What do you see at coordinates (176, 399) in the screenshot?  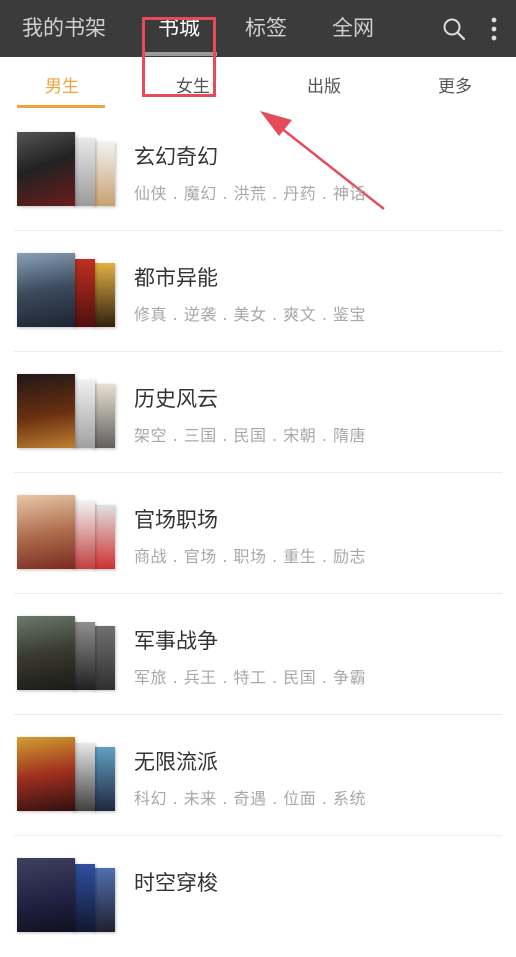 I see `category-title: 历史风云` at bounding box center [176, 399].